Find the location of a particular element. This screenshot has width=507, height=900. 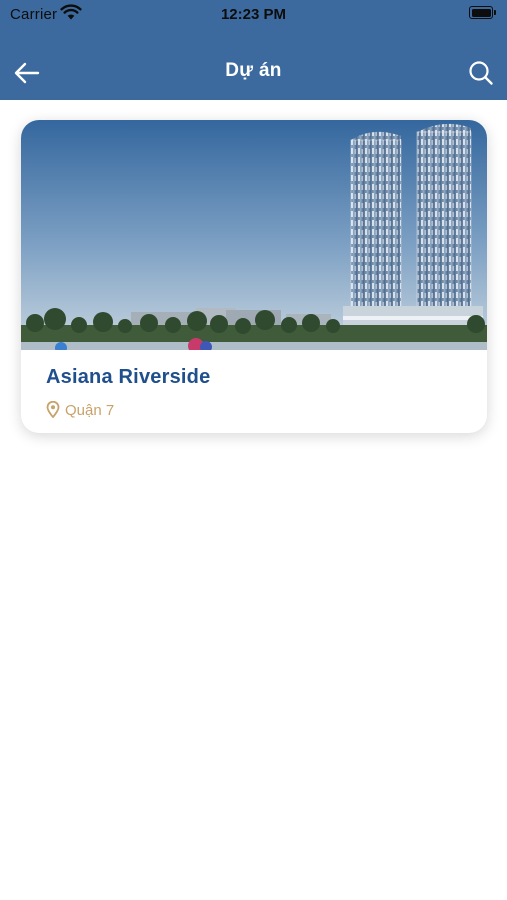

navigation-bar: Dự án is located at coordinates (253, 72).